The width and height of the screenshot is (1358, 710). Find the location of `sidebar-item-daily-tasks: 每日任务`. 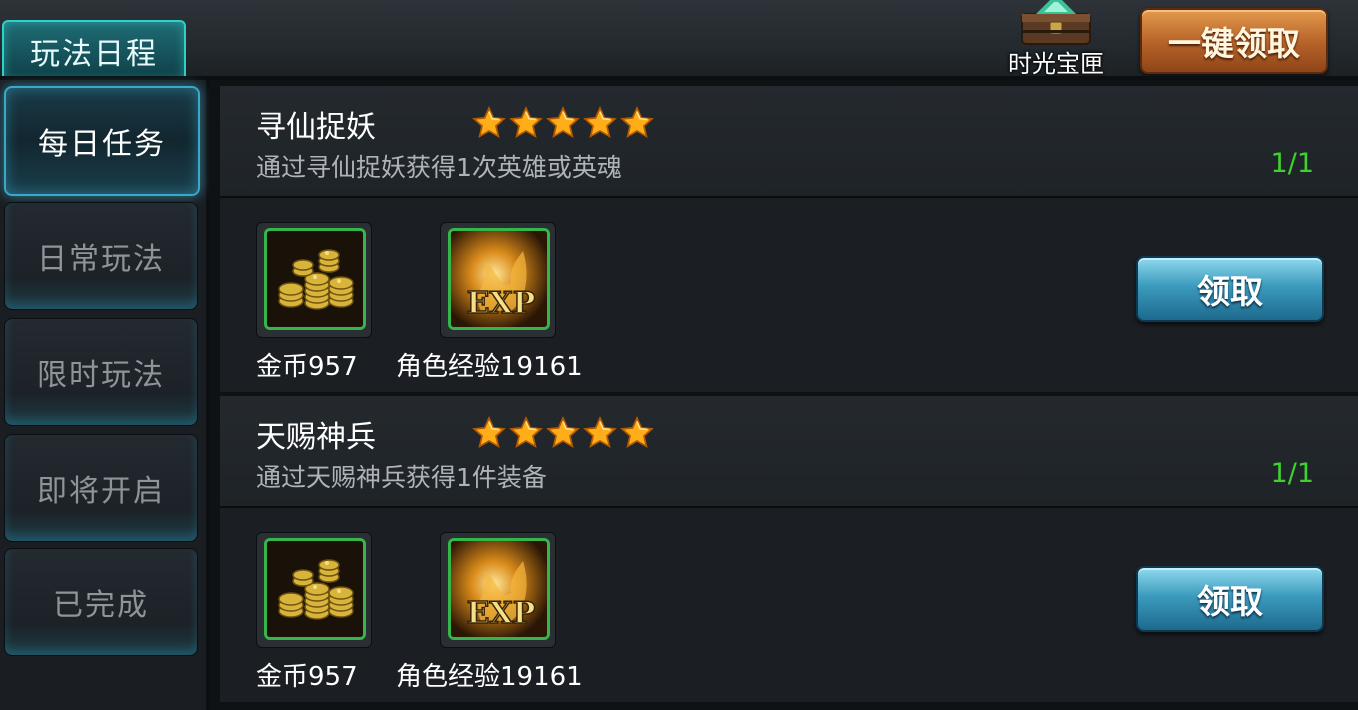

sidebar-item-daily-tasks: 每日任务 is located at coordinates (102, 141).